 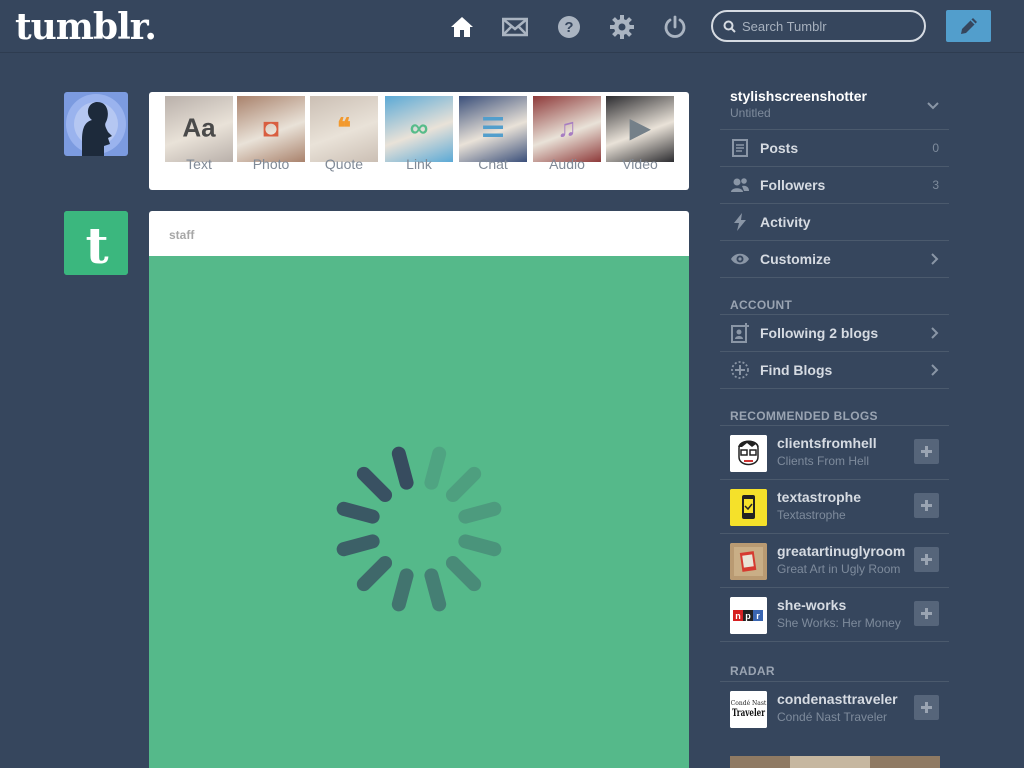 I want to click on post-type-text-button: Aa, so click(x=199, y=129).